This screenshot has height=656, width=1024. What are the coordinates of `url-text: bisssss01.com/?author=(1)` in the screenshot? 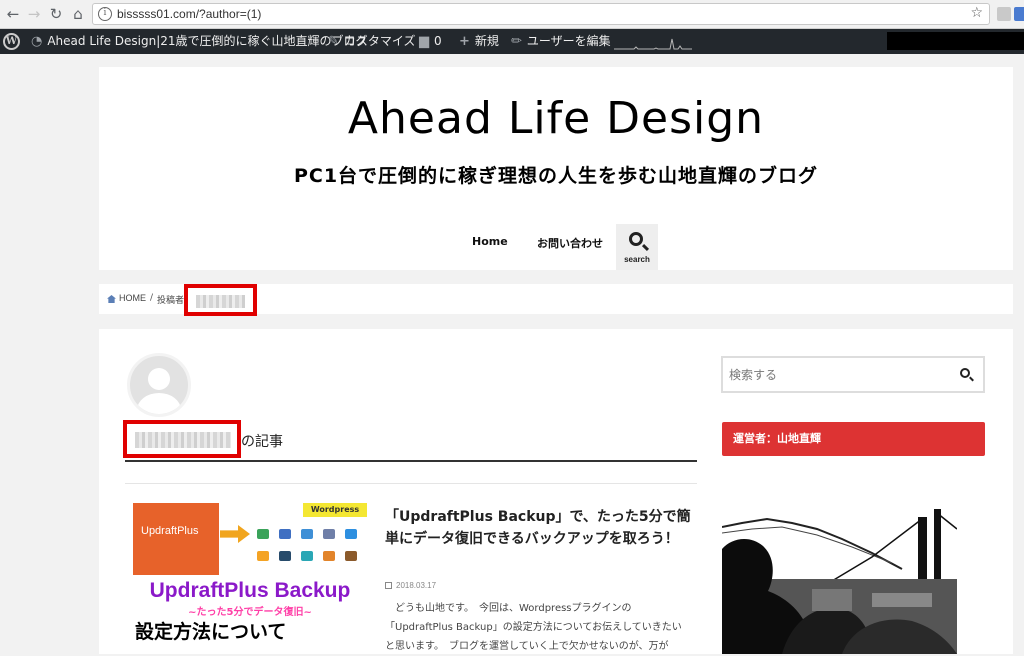 It's located at (189, 14).